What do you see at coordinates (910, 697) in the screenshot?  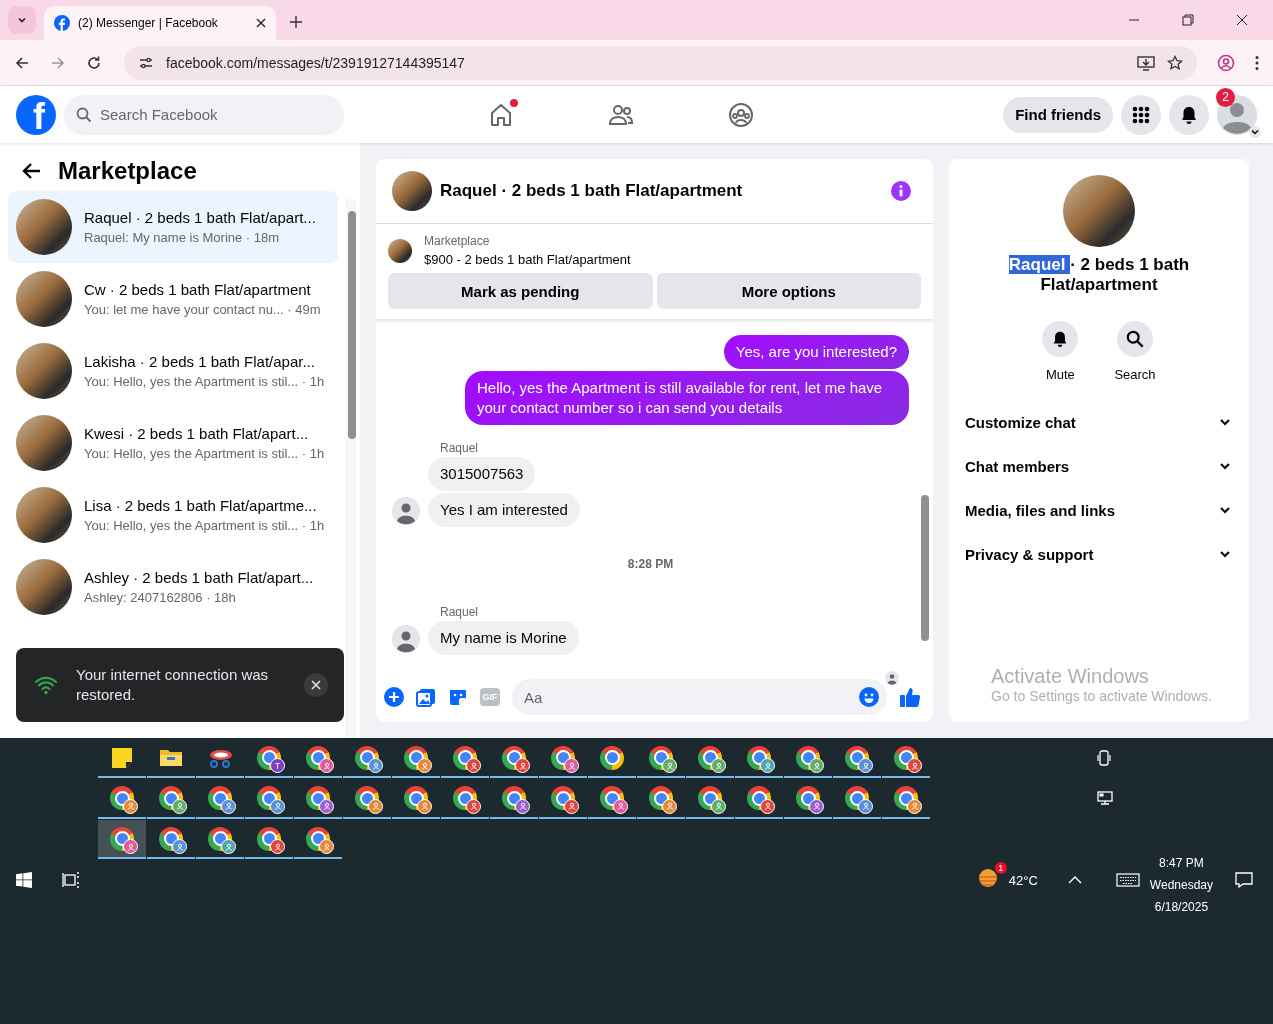 I see `thumbs-up-icon` at bounding box center [910, 697].